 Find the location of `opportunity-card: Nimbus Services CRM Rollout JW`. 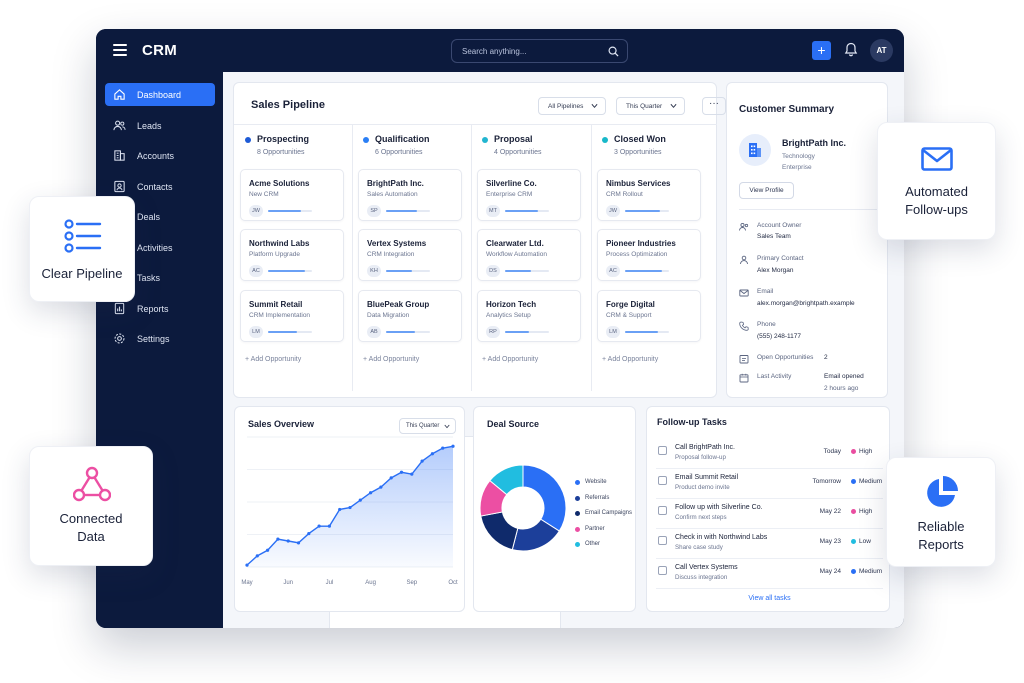

opportunity-card: Nimbus Services CRM Rollout JW is located at coordinates (649, 195).